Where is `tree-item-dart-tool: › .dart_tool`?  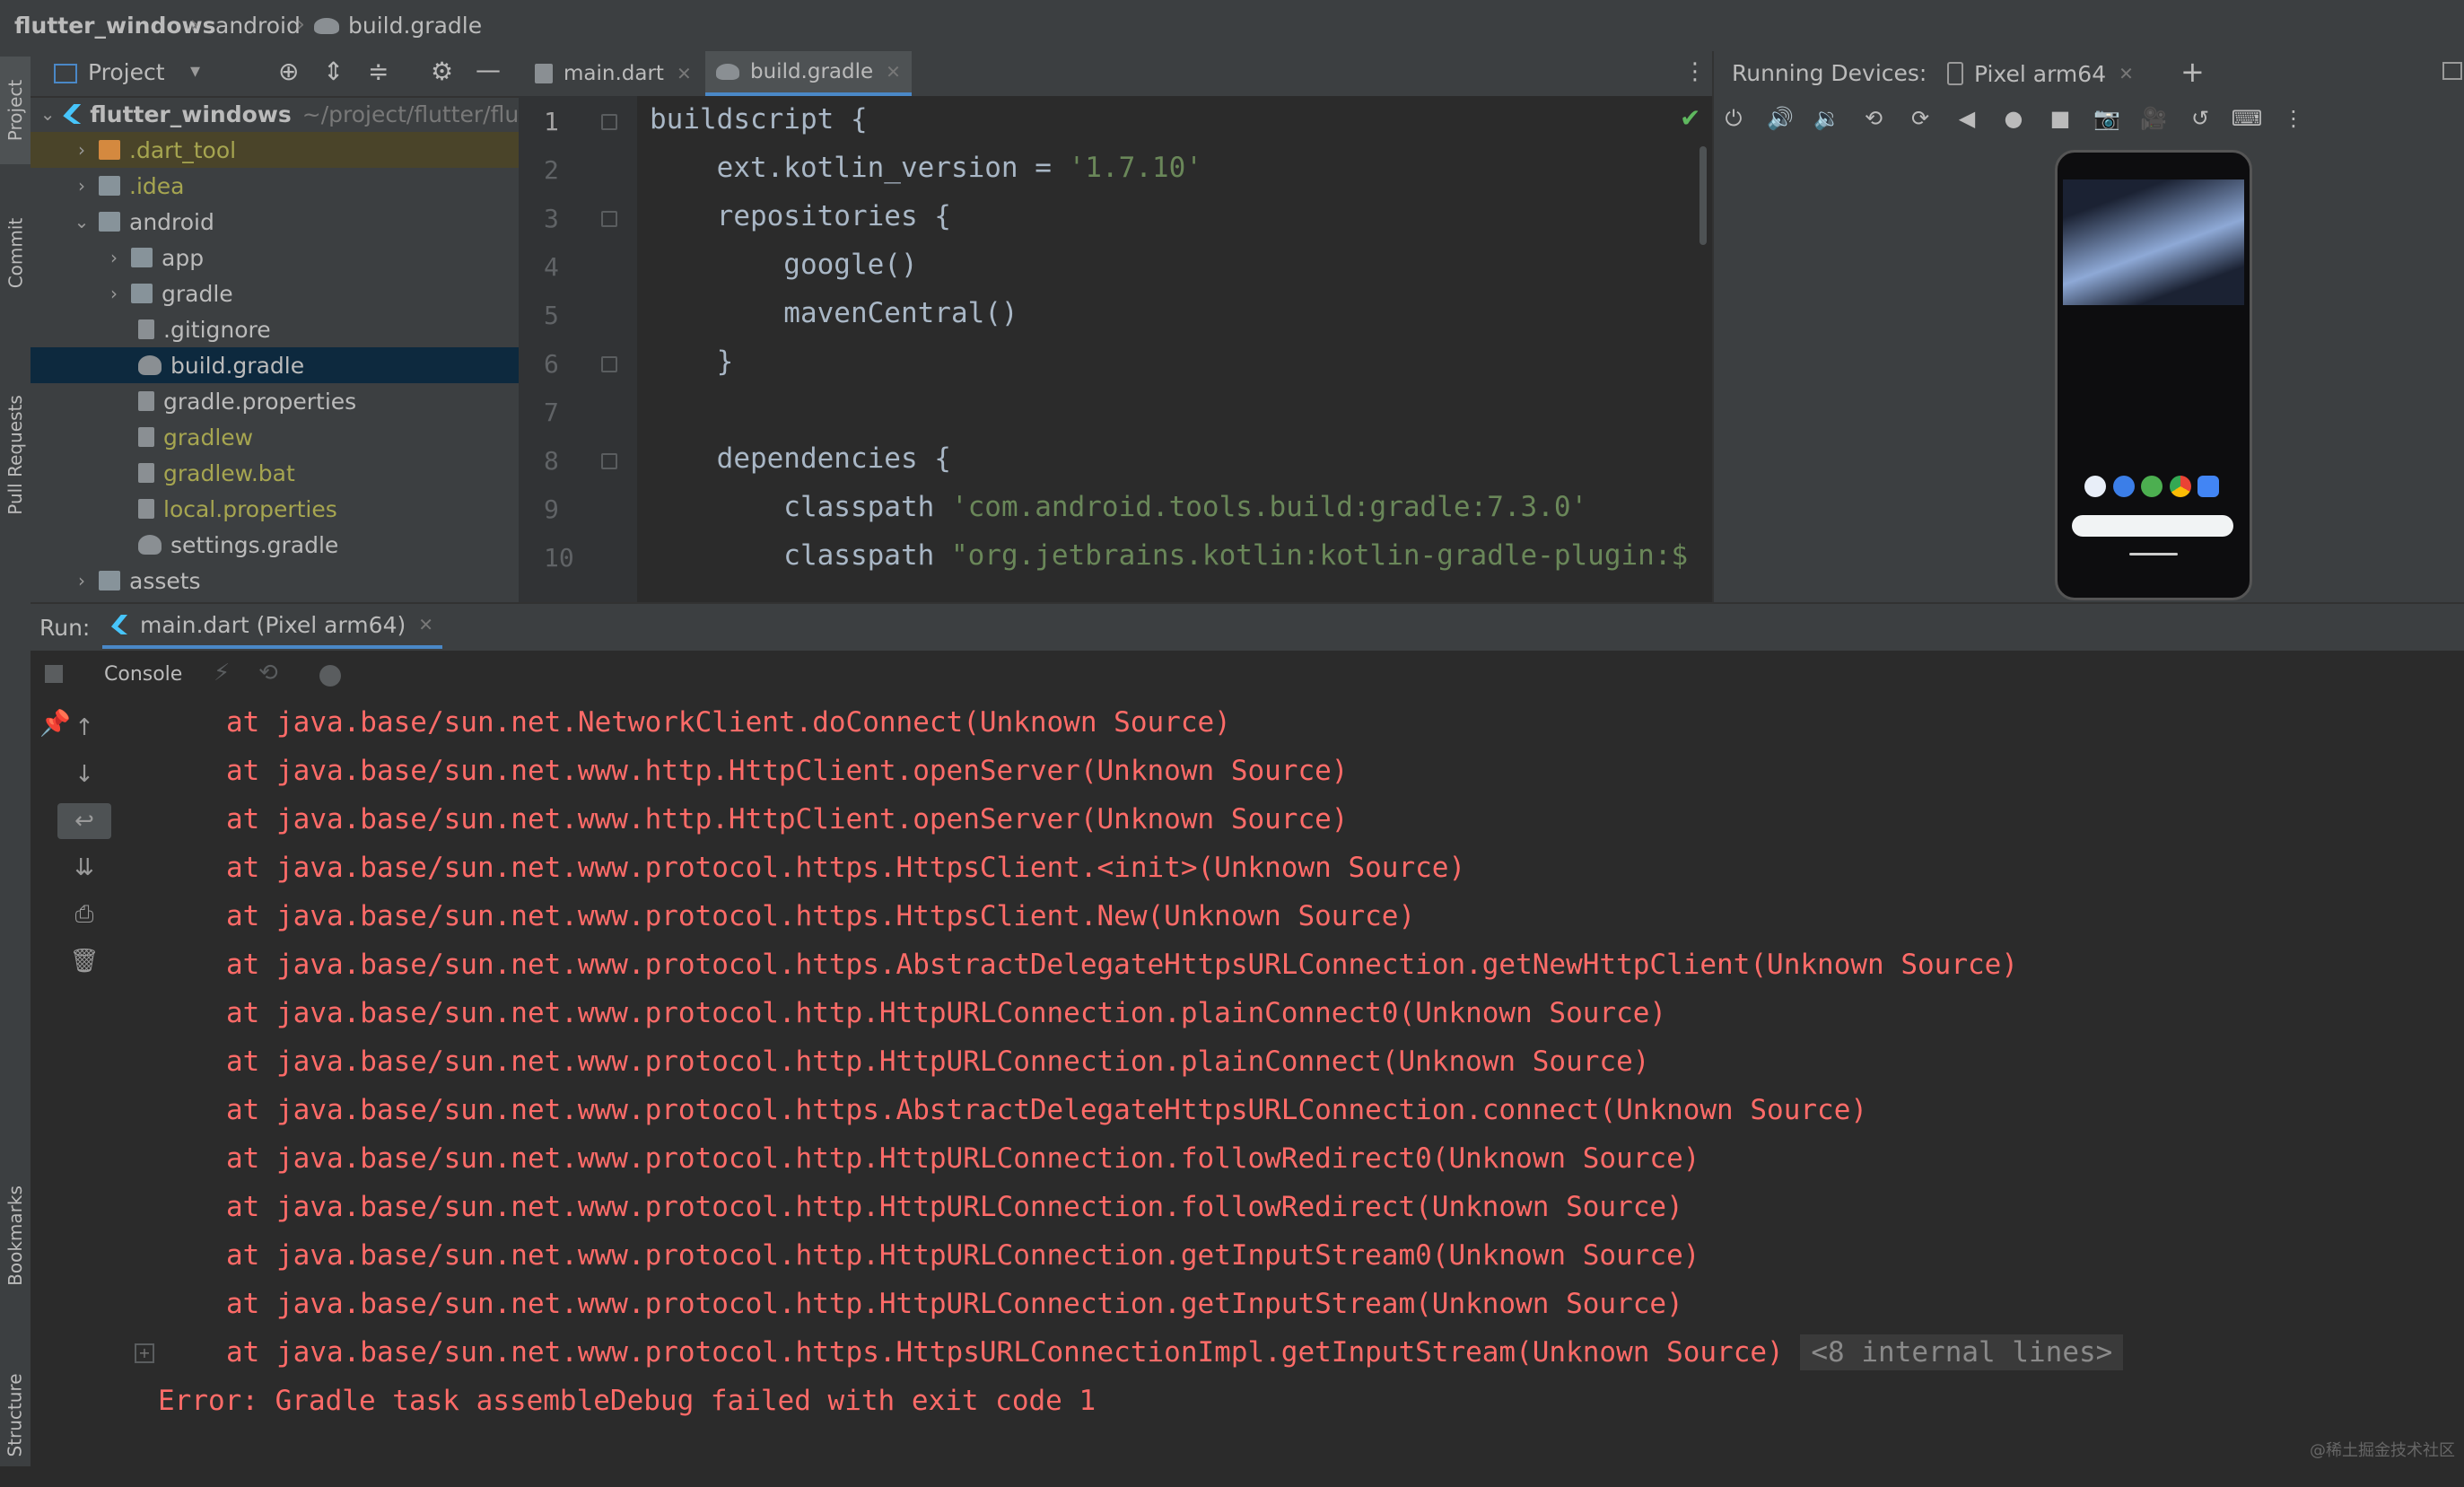 tree-item-dart-tool: › .dart_tool is located at coordinates (295, 150).